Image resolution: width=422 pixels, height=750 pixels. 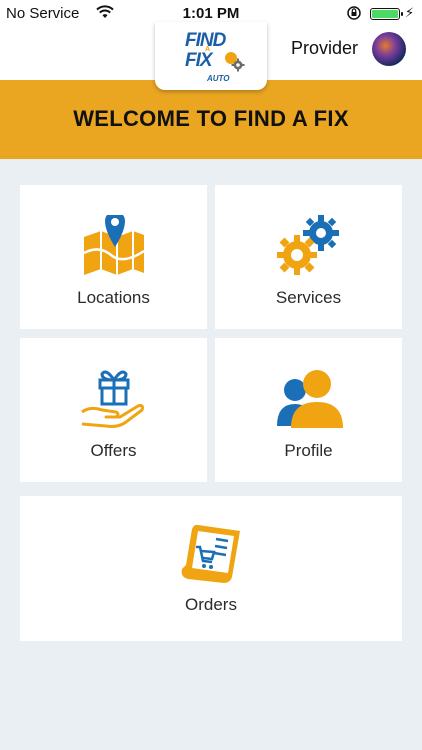 What do you see at coordinates (308, 450) in the screenshot?
I see `tile-profile-label: Profile` at bounding box center [308, 450].